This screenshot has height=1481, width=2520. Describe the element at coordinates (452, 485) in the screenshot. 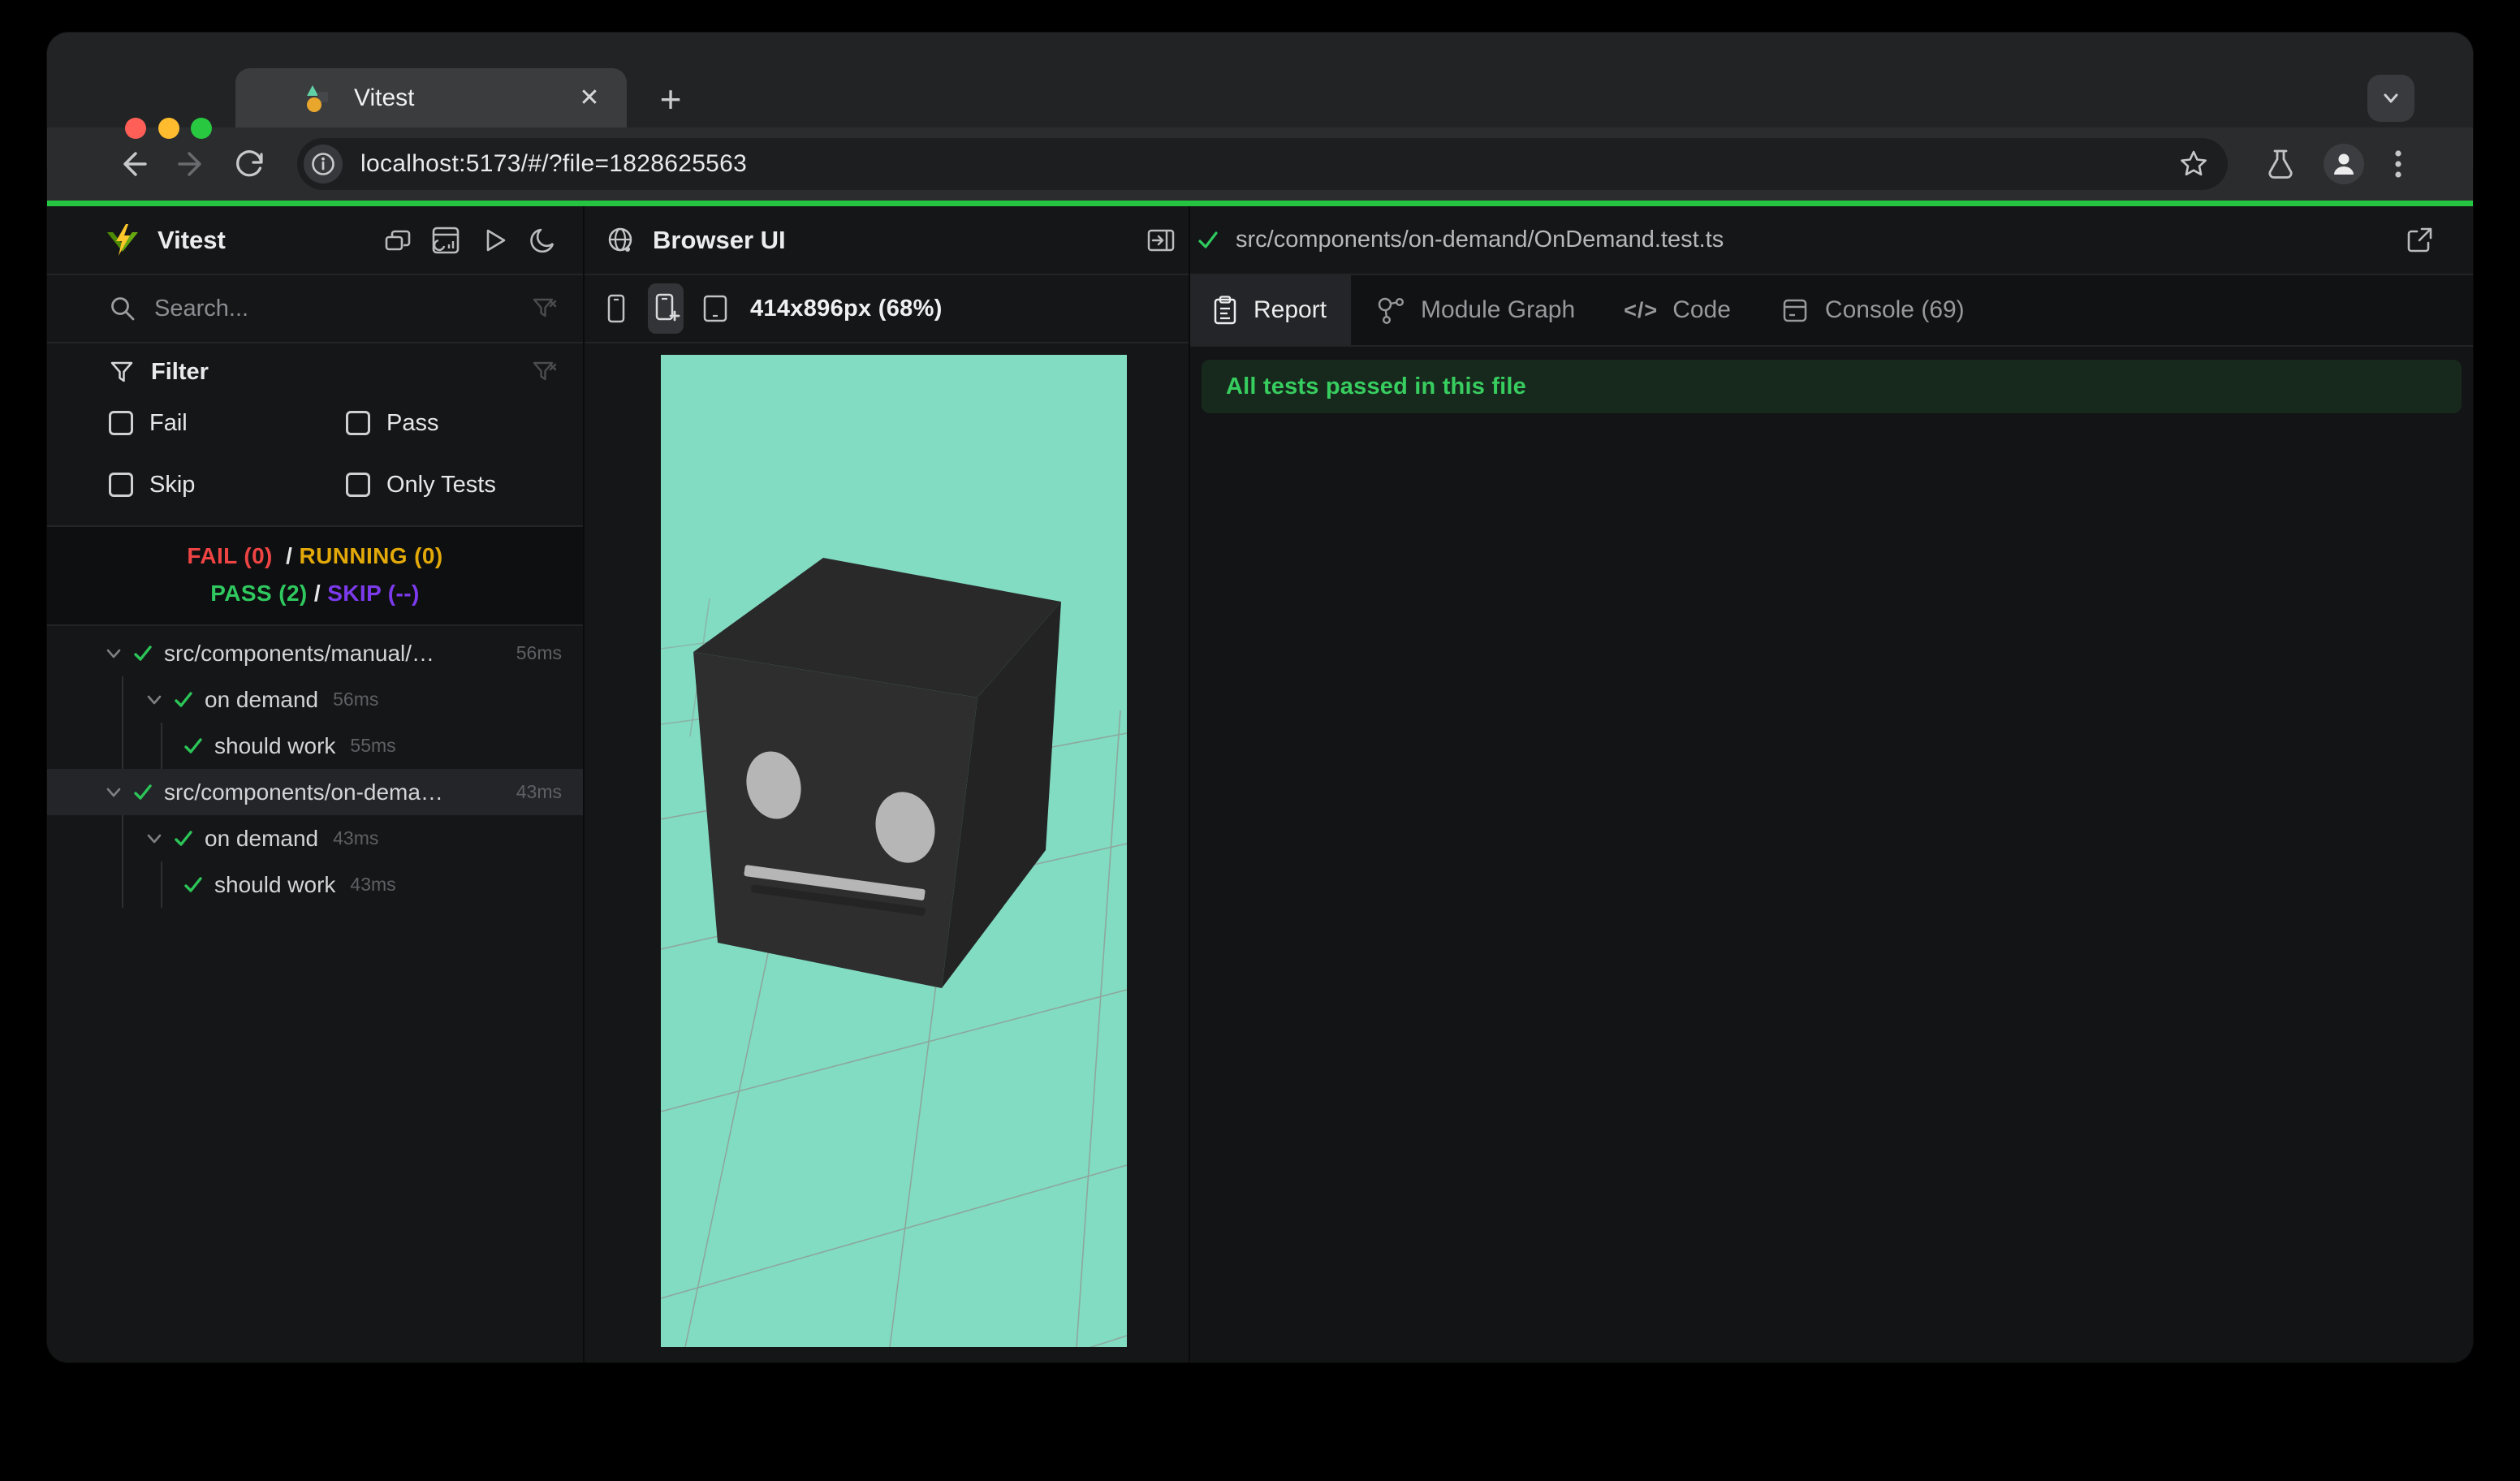

I see `filter-checkbox-only-tests: Only Tests` at that location.